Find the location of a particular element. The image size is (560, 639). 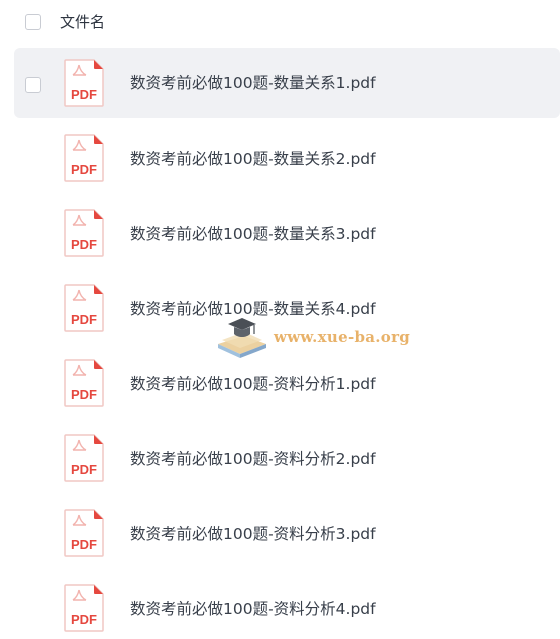

file-row: PDF 数资考前必做100题-资料分析1.pdf is located at coordinates (280, 385).